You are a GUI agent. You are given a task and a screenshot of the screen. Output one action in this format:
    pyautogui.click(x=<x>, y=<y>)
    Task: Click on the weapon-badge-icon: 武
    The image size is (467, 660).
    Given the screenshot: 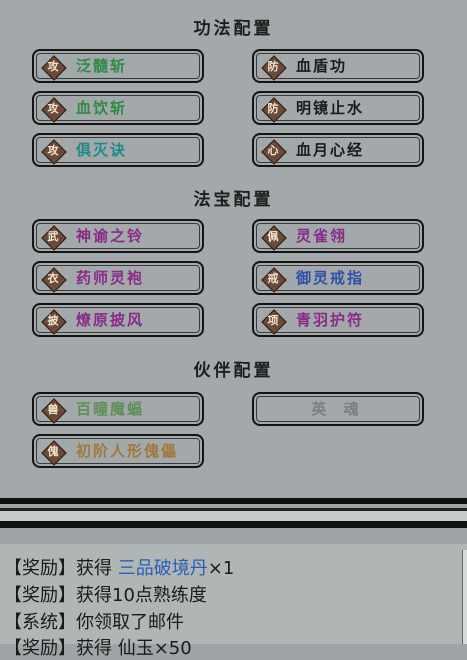 What is the action you would take?
    pyautogui.click(x=54, y=238)
    